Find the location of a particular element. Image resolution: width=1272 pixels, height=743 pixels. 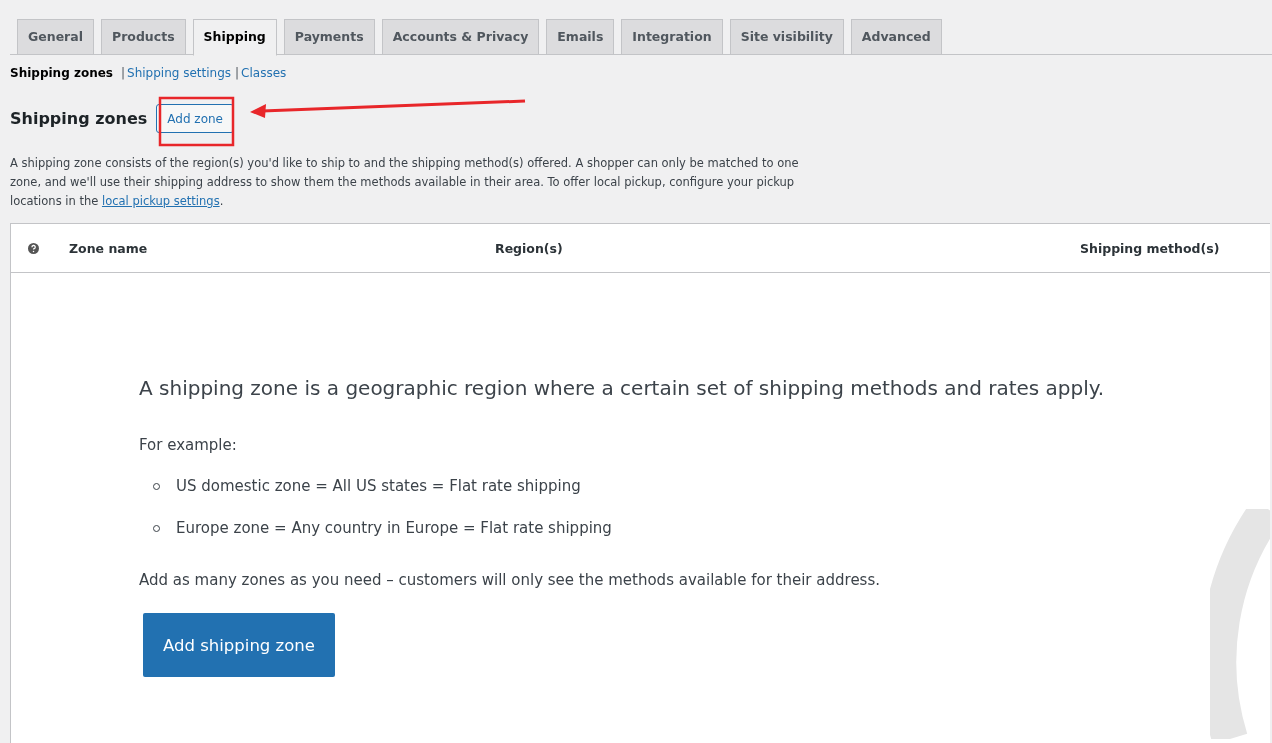

settings-tab: Products is located at coordinates (143, 37).